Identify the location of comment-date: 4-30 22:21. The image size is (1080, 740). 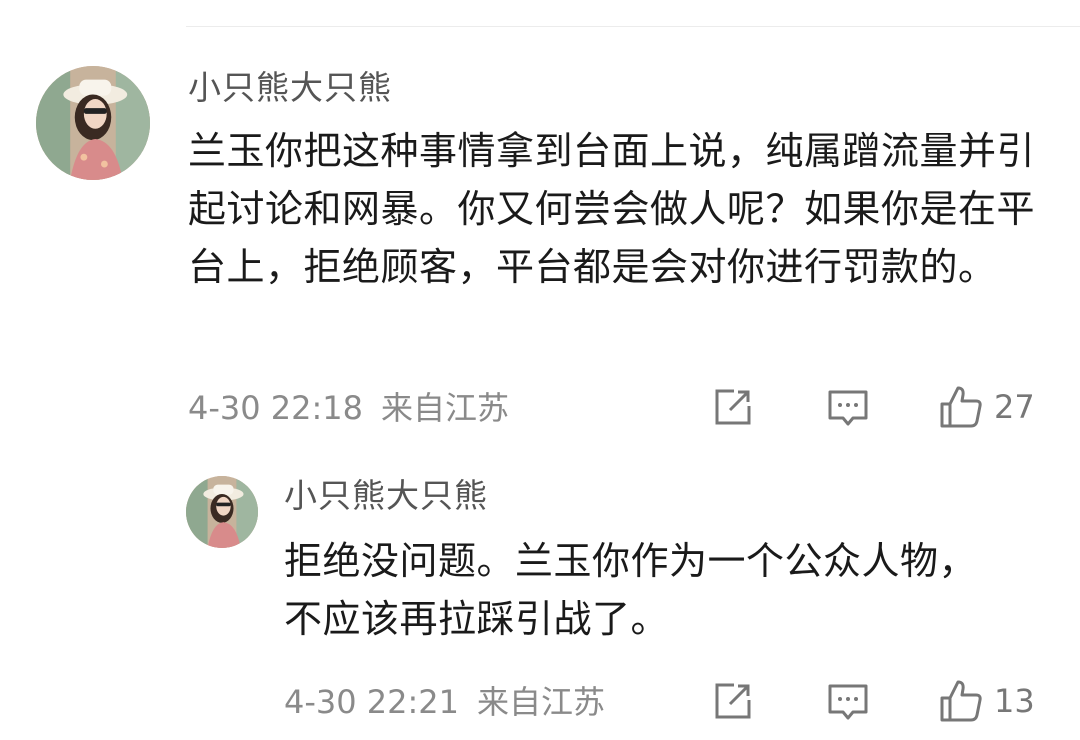
(372, 702).